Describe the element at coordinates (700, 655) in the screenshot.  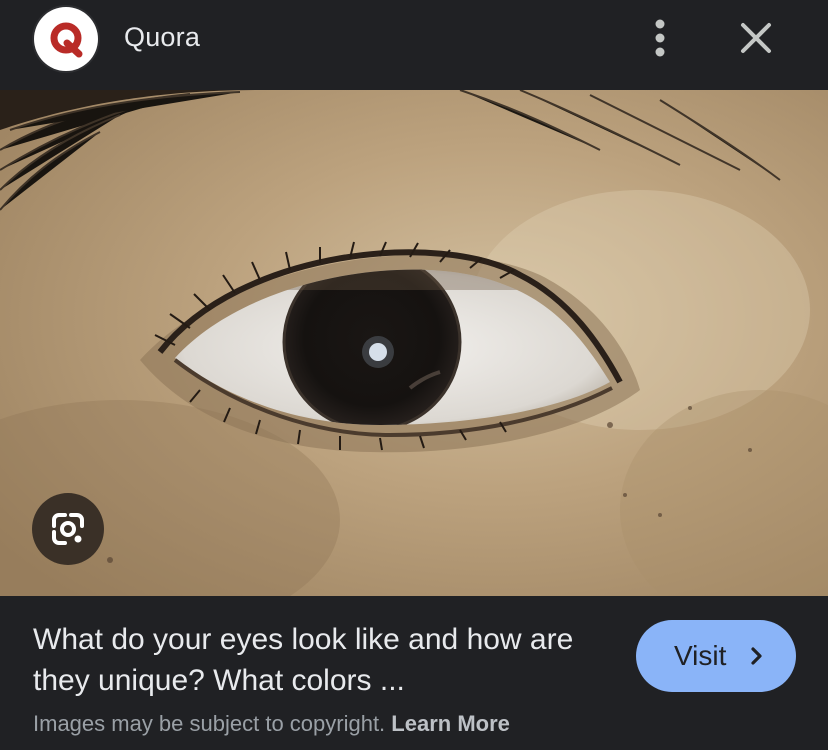
I see `visit-label: Visit` at that location.